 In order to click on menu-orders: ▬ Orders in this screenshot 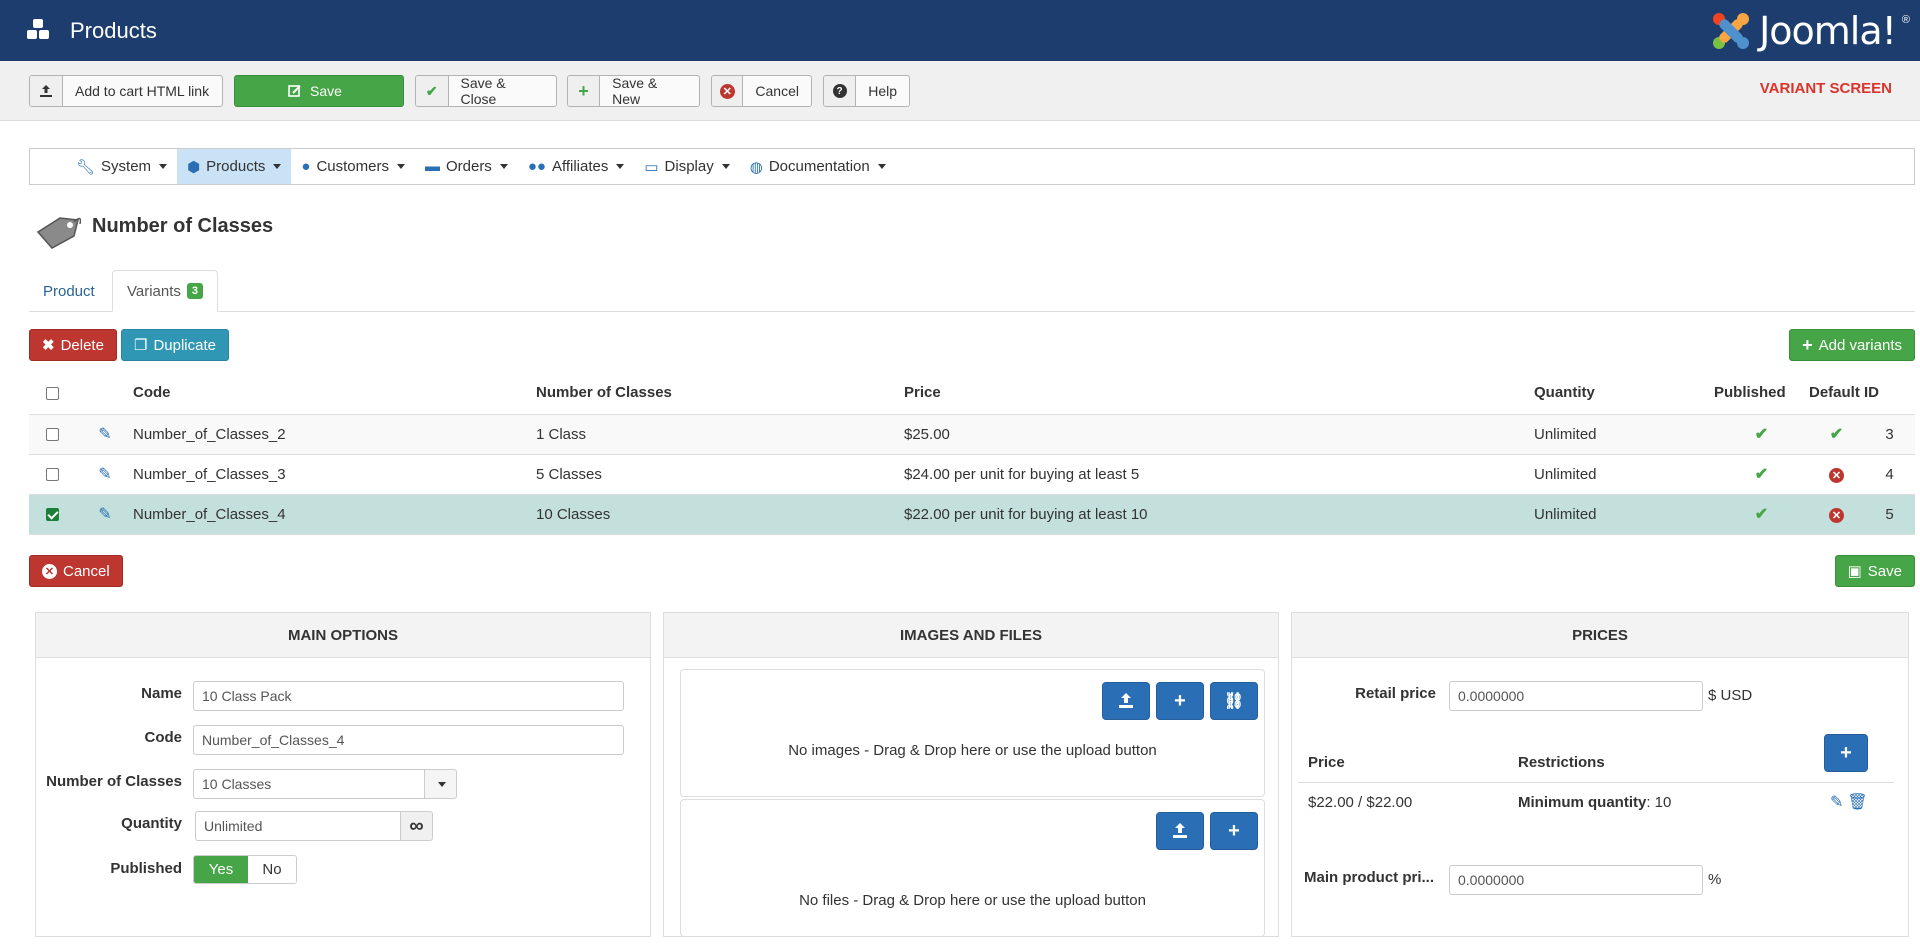, I will do `click(466, 166)`.